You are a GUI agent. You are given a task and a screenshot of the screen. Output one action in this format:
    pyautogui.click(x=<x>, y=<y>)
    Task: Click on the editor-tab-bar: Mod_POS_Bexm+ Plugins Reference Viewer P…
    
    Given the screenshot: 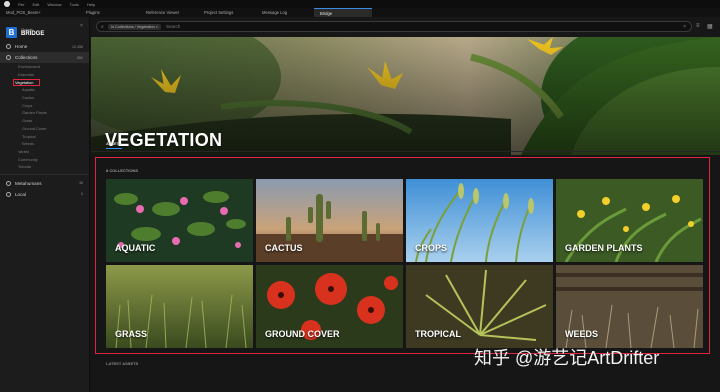 What is the action you would take?
    pyautogui.click(x=360, y=12)
    